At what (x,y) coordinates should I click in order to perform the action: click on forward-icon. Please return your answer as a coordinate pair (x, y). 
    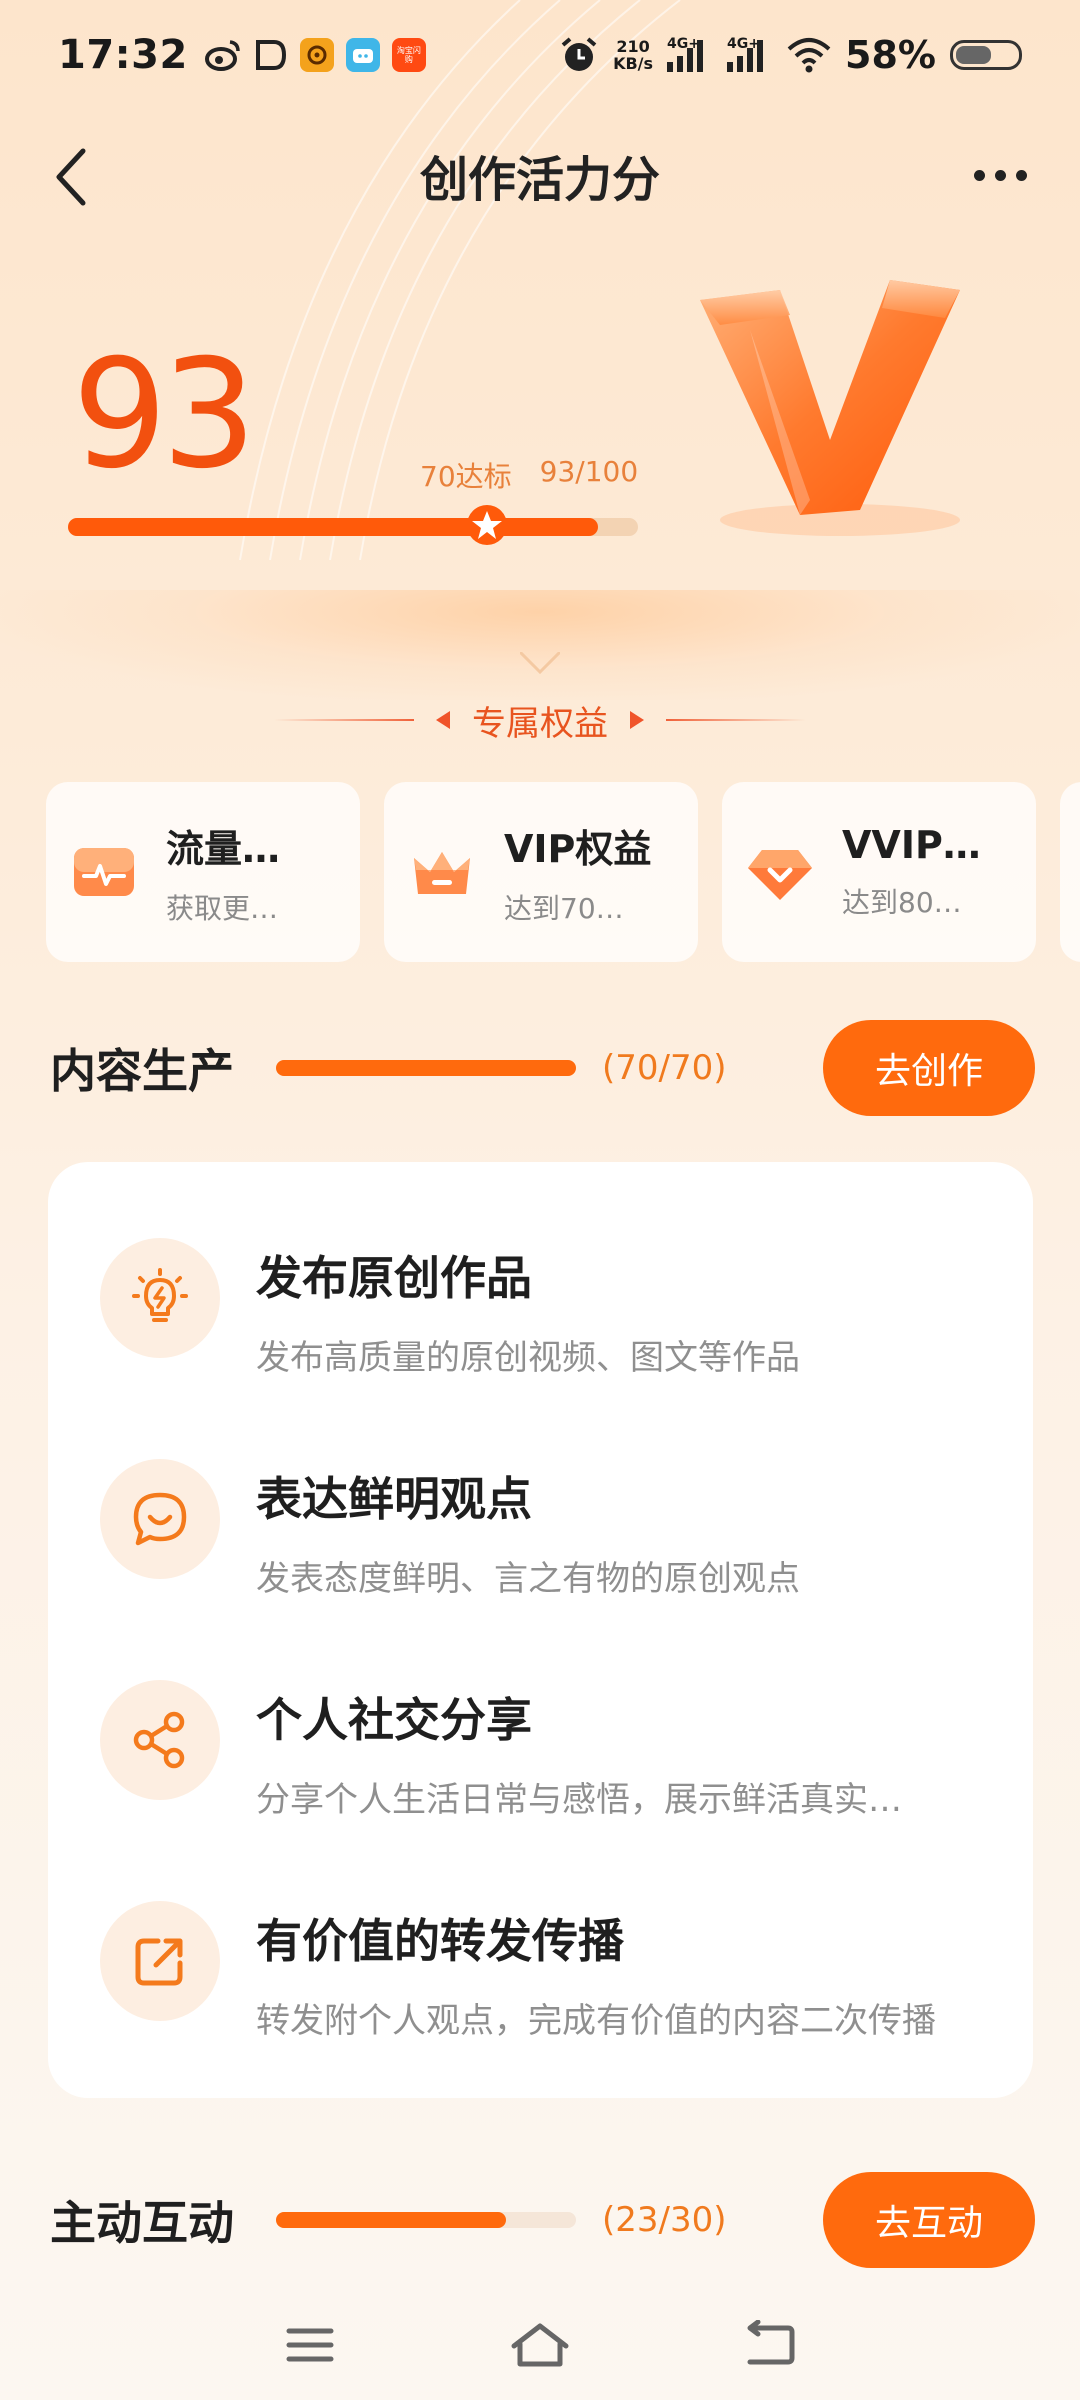
    Looking at the image, I should click on (159, 1962).